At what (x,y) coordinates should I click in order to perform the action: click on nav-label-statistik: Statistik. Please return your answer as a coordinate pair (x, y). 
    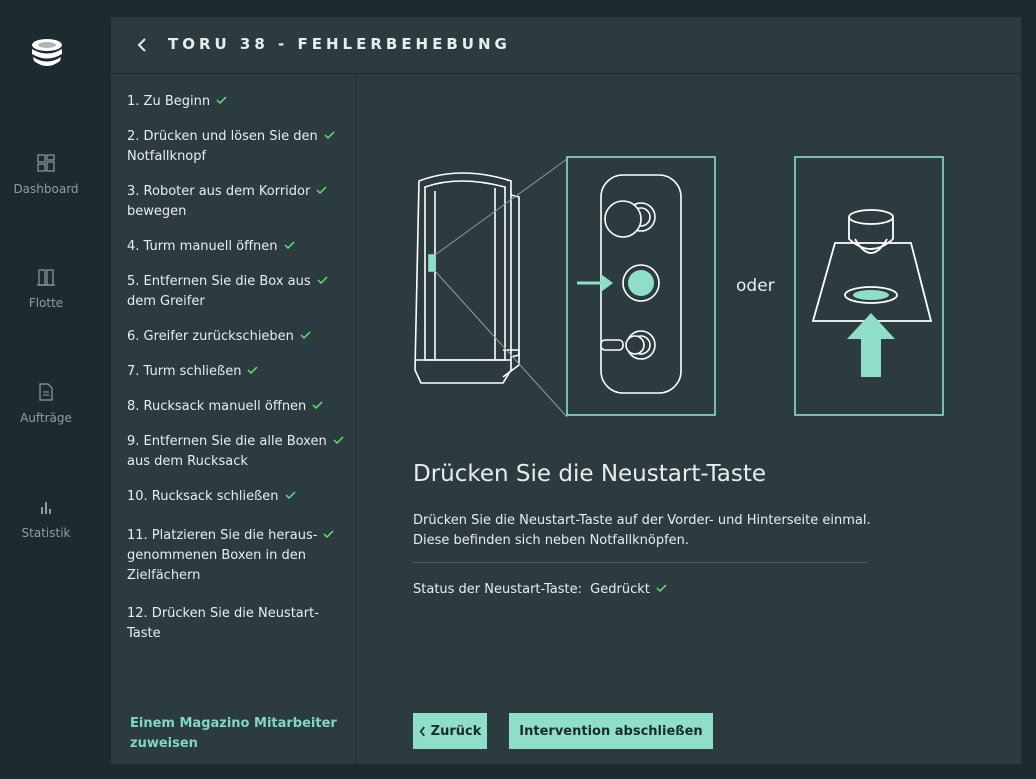
    Looking at the image, I should click on (46, 533).